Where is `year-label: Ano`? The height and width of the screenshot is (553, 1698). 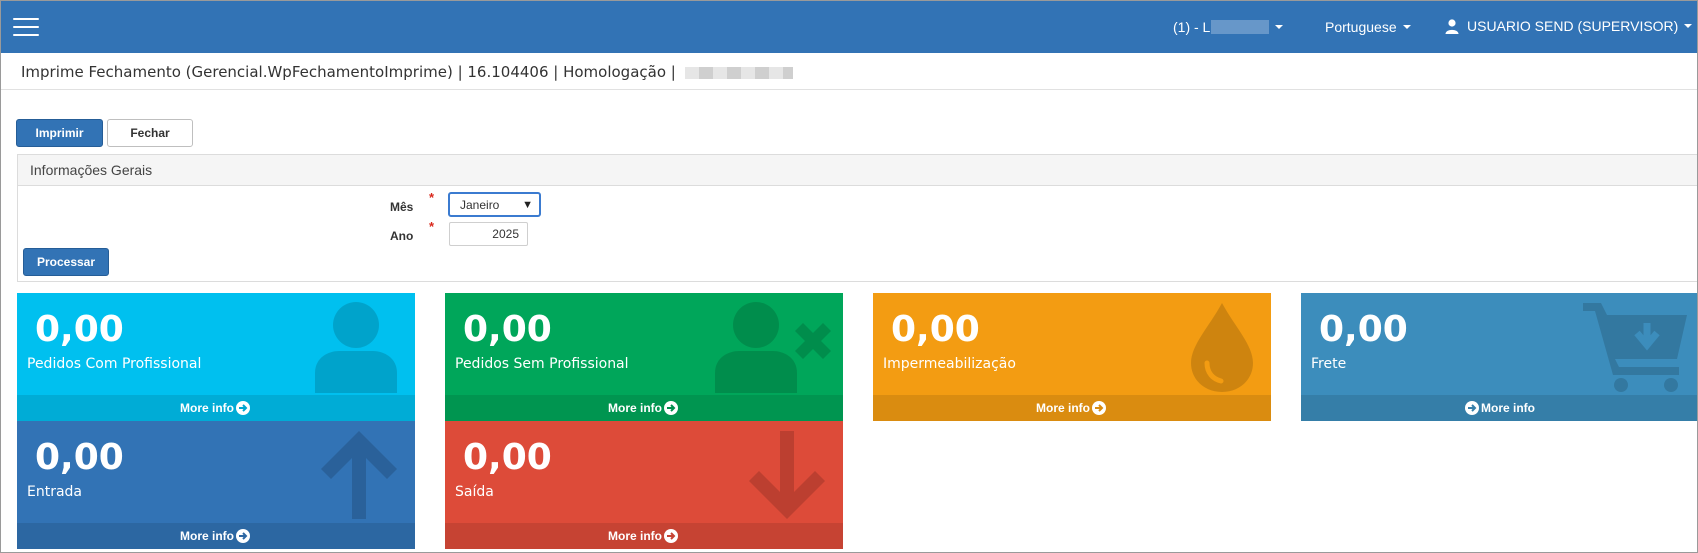
year-label: Ano is located at coordinates (402, 236).